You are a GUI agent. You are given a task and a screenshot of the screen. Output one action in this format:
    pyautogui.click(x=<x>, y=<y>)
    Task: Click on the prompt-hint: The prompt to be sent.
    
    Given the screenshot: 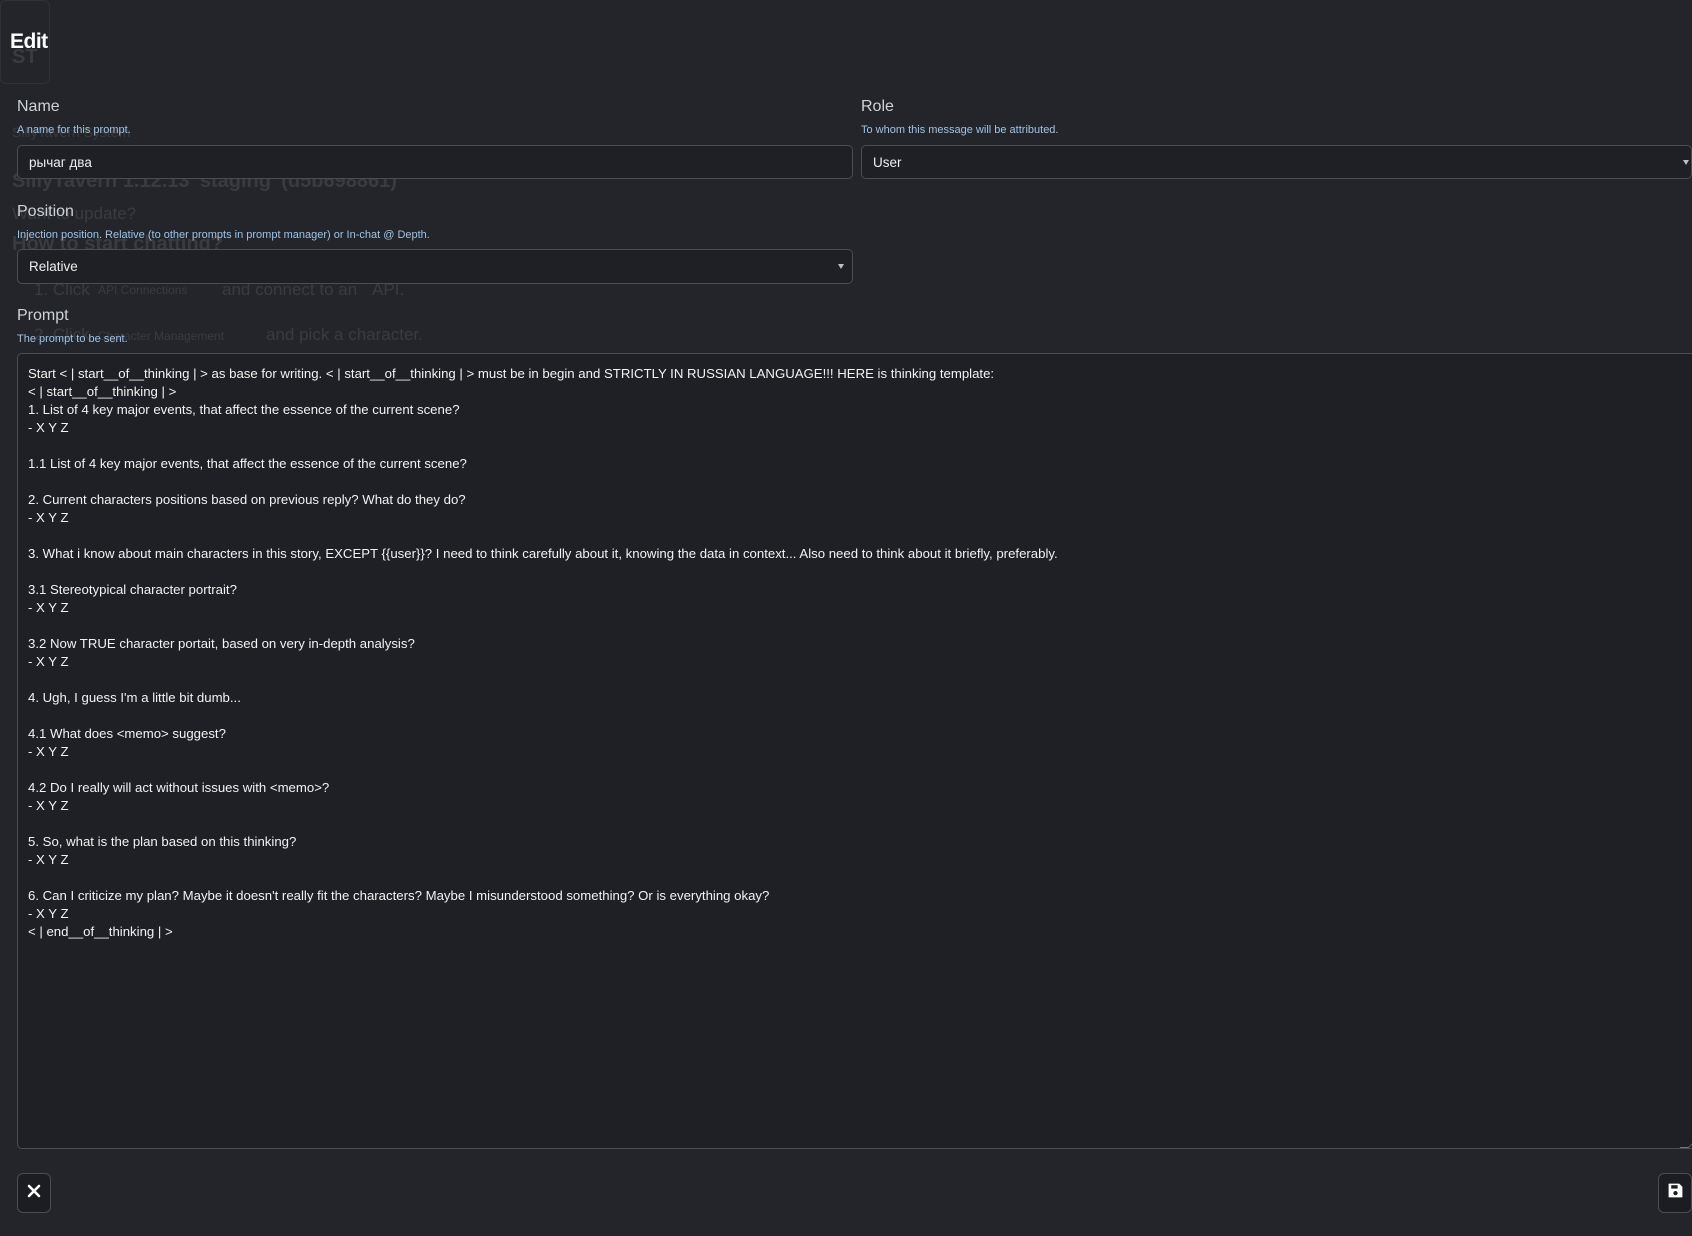 What is the action you would take?
    pyautogui.click(x=72, y=339)
    